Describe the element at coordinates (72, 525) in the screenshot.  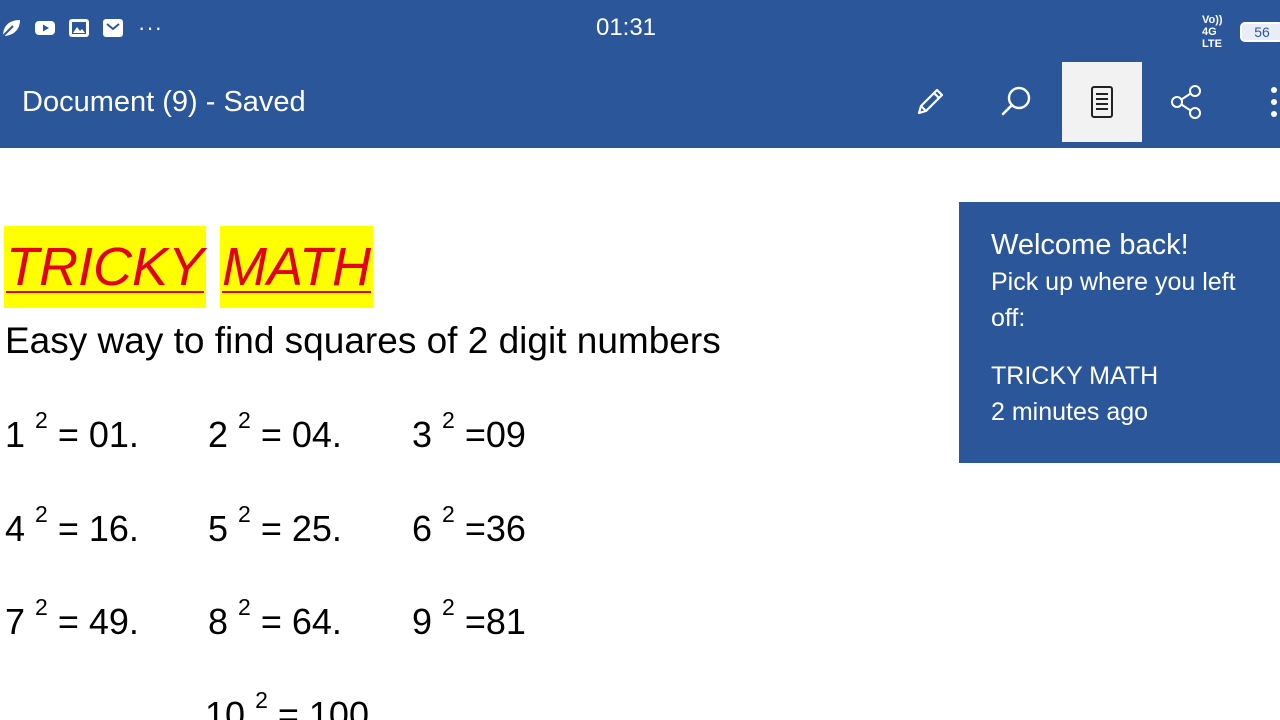
I see `square-entry: 4 2 = 16.` at that location.